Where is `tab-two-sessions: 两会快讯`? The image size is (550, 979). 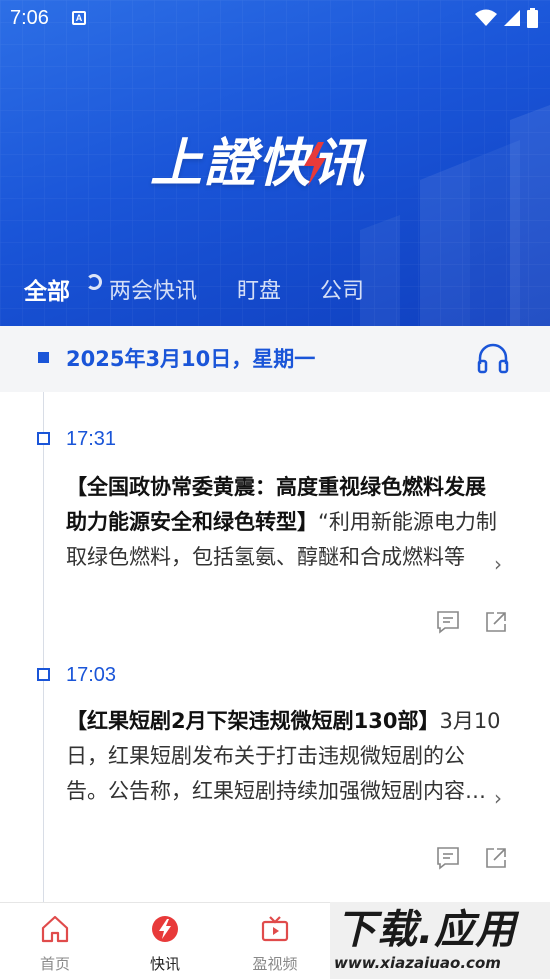
tab-two-sessions: 两会快讯 is located at coordinates (153, 292).